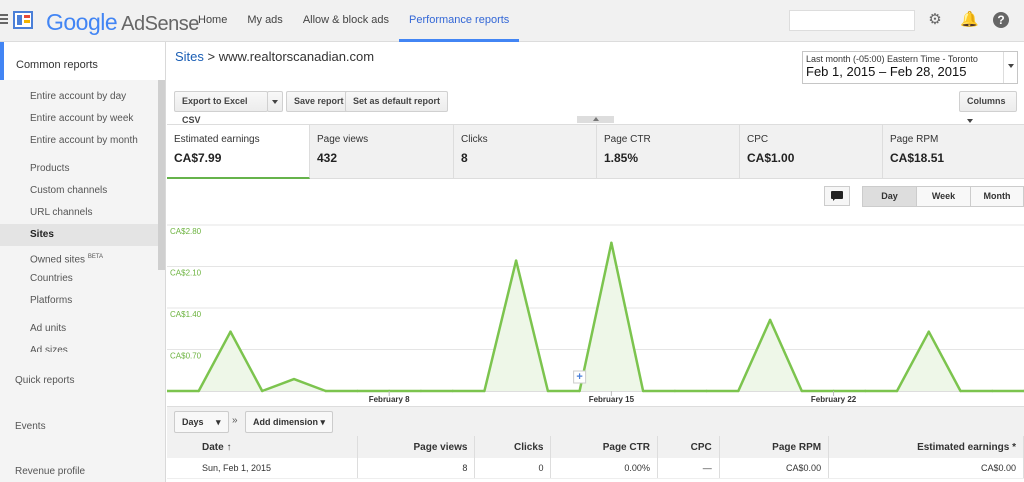  I want to click on metric-label: Page views, so click(343, 139).